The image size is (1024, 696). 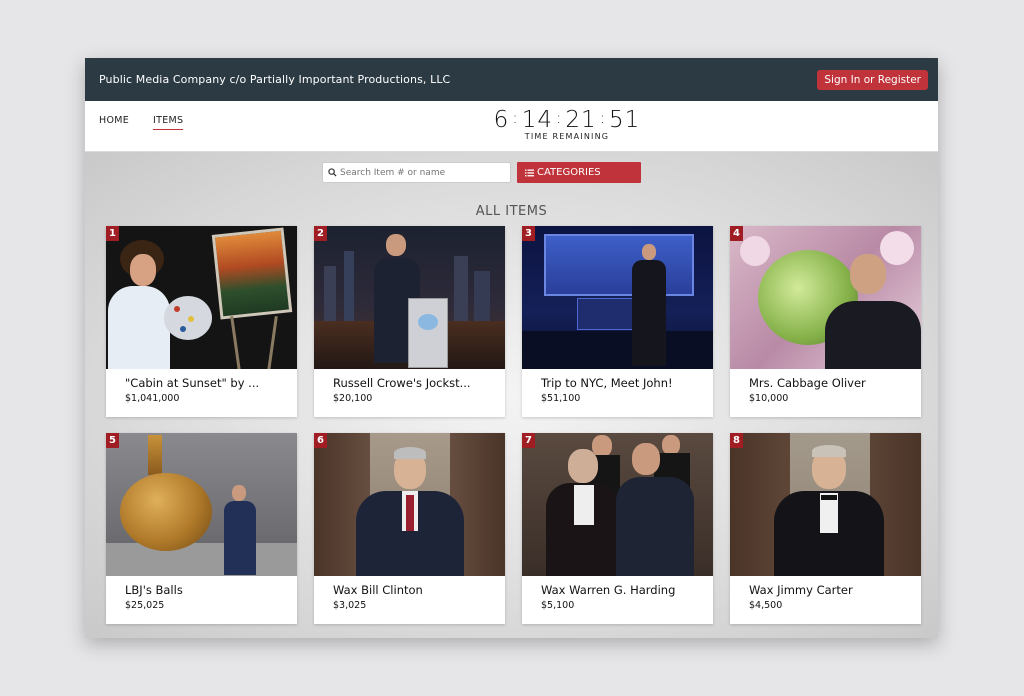 I want to click on item-price: $1,041,000, so click(x=152, y=398).